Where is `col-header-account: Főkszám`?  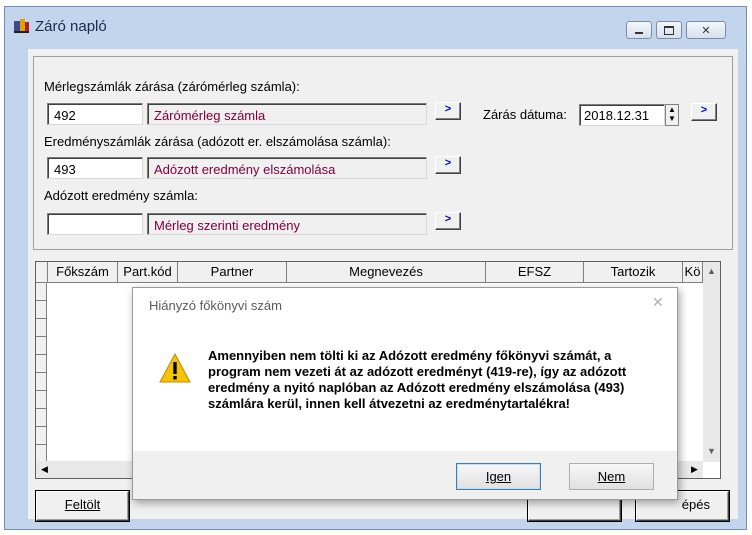 col-header-account: Főkszám is located at coordinates (83, 272).